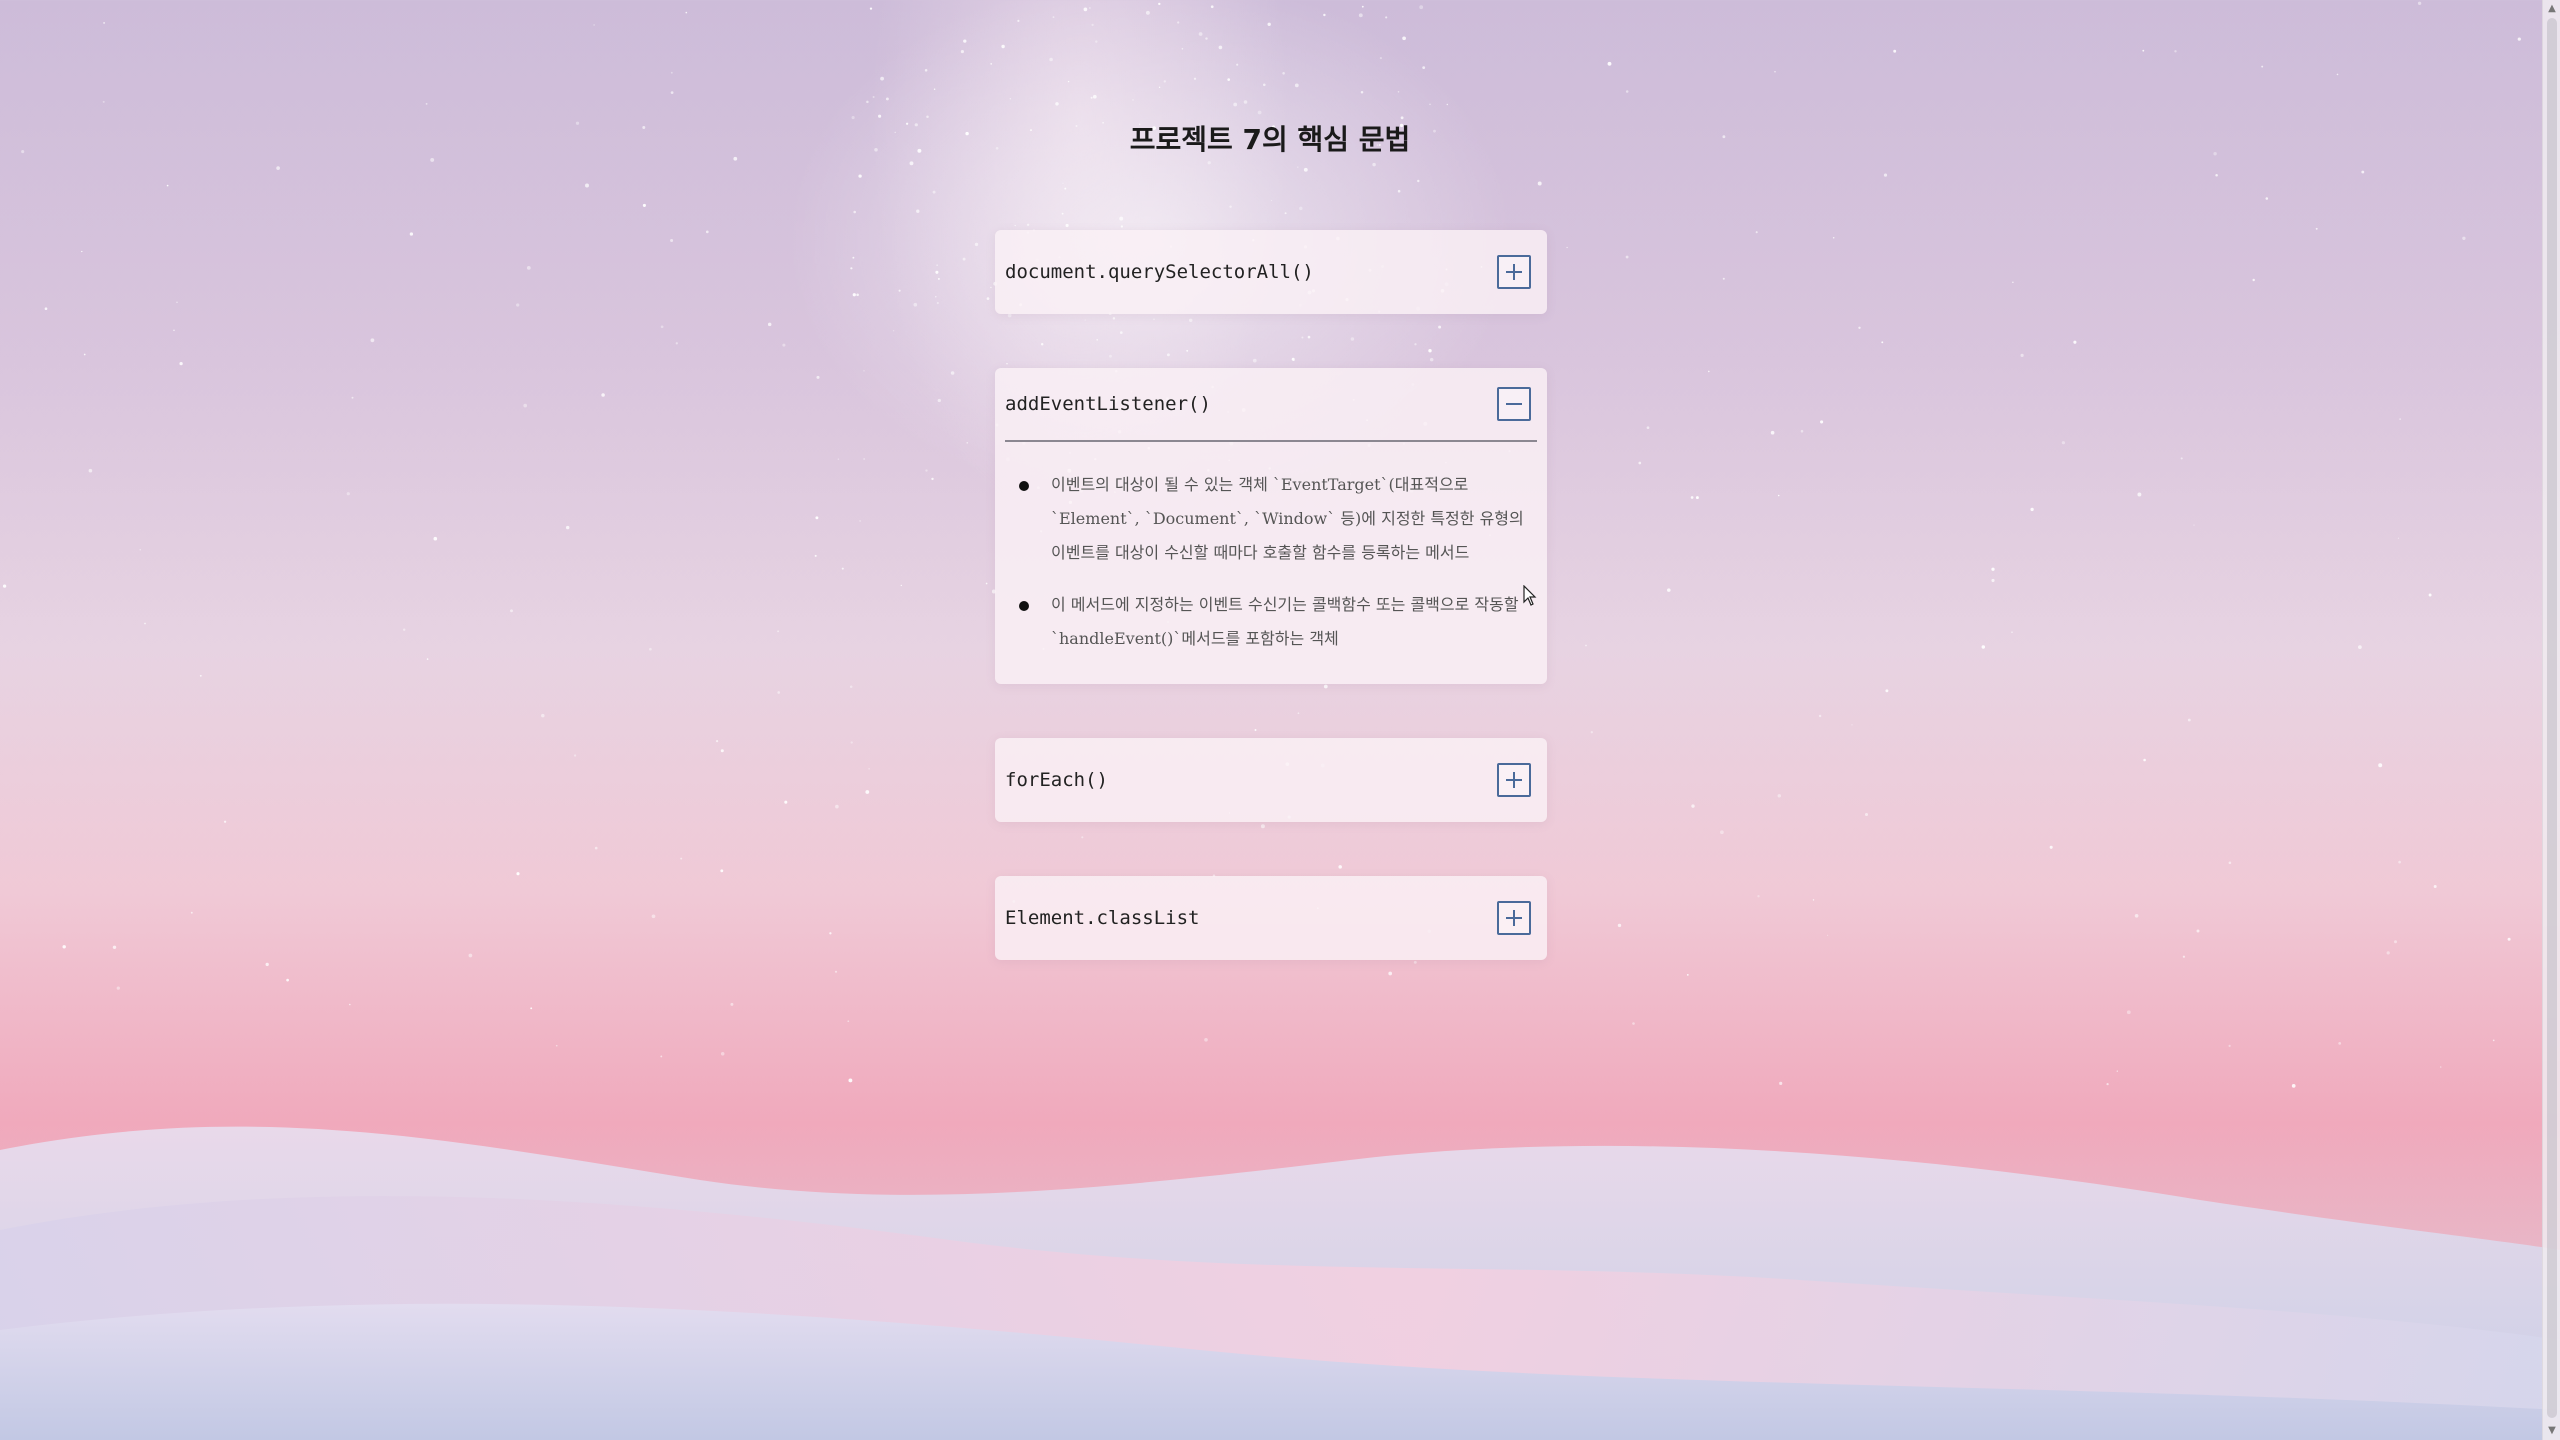 The width and height of the screenshot is (2560, 1440). Describe the element at coordinates (1159, 272) in the screenshot. I see `accordion-title: document.querySelectorAll()` at that location.